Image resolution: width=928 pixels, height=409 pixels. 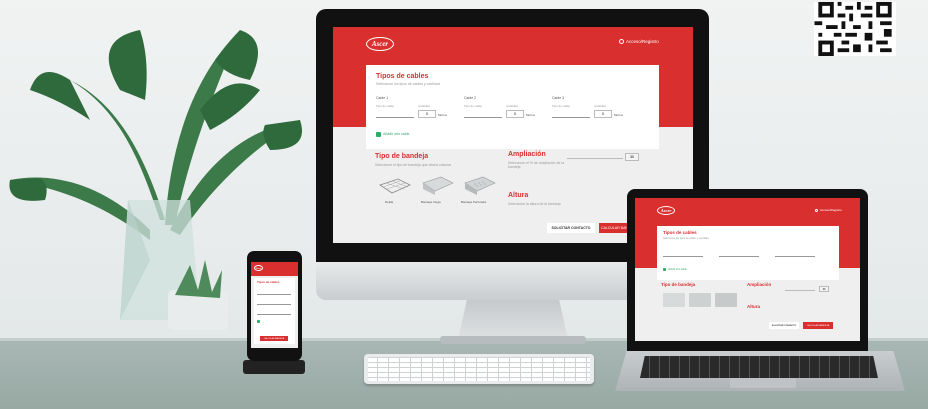 What do you see at coordinates (558, 98) in the screenshot?
I see `cable-3-label: Cable 3` at bounding box center [558, 98].